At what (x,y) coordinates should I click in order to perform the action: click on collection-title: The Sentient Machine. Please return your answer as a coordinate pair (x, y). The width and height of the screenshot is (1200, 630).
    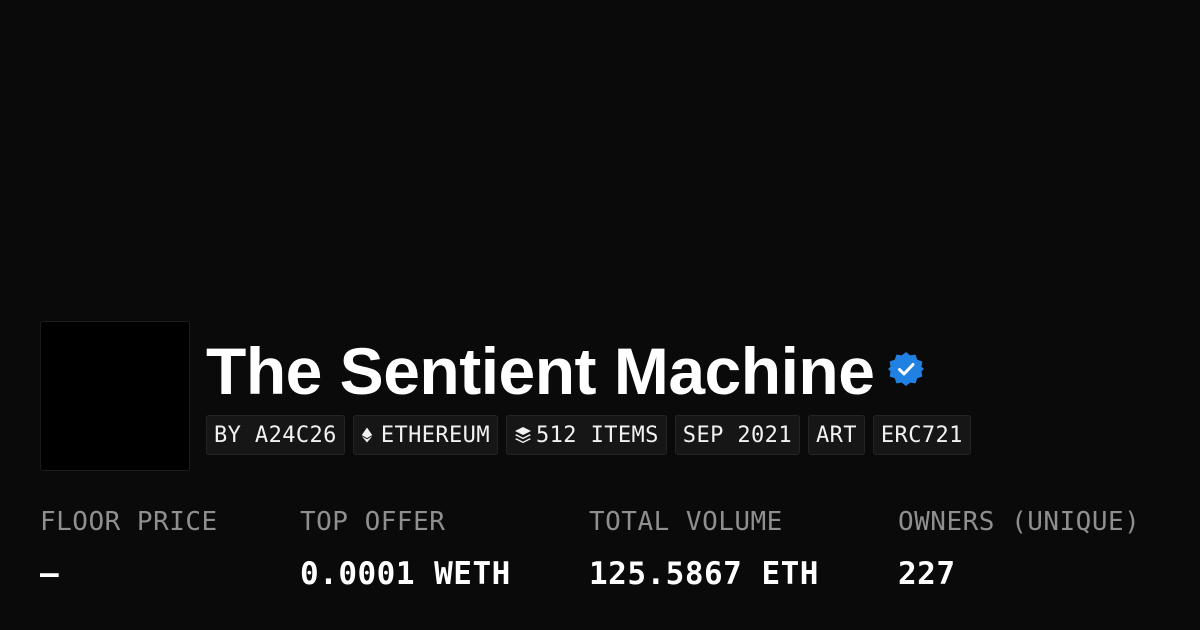
    Looking at the image, I should click on (540, 371).